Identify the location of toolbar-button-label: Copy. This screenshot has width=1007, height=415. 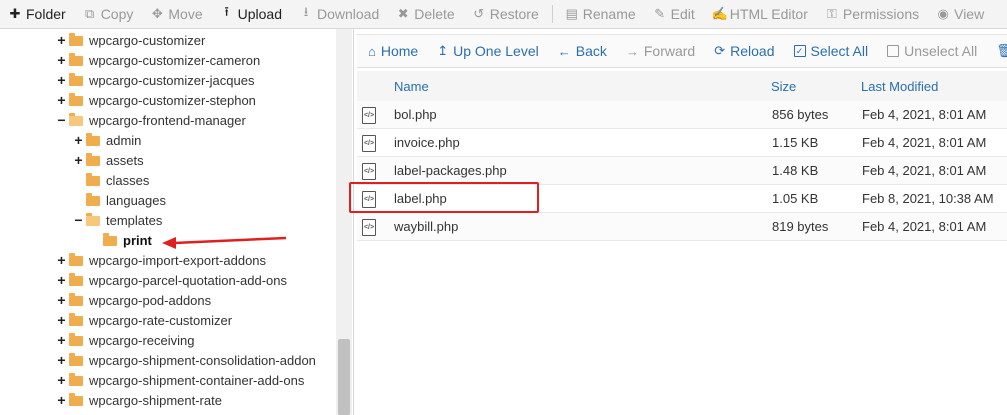
(117, 14).